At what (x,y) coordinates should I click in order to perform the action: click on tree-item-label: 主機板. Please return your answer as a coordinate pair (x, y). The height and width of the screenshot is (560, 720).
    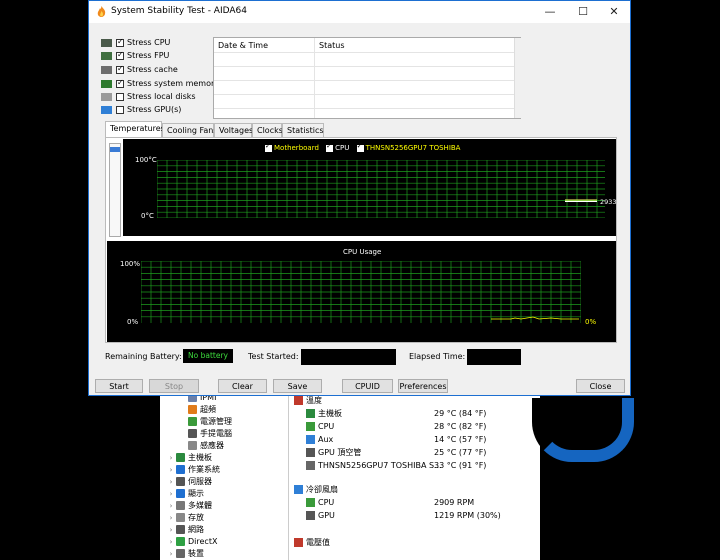
    Looking at the image, I should click on (200, 457).